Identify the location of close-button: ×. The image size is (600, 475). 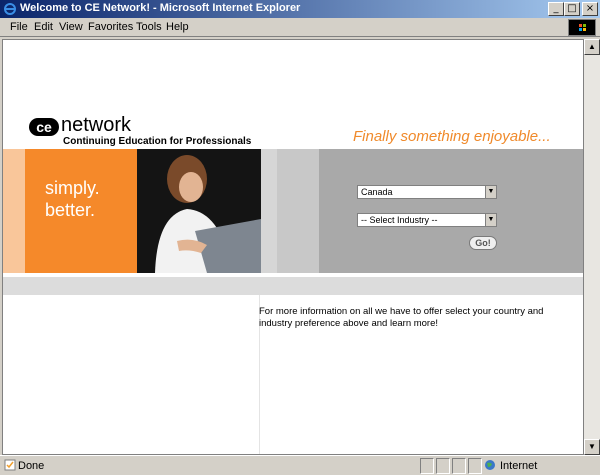
(590, 9).